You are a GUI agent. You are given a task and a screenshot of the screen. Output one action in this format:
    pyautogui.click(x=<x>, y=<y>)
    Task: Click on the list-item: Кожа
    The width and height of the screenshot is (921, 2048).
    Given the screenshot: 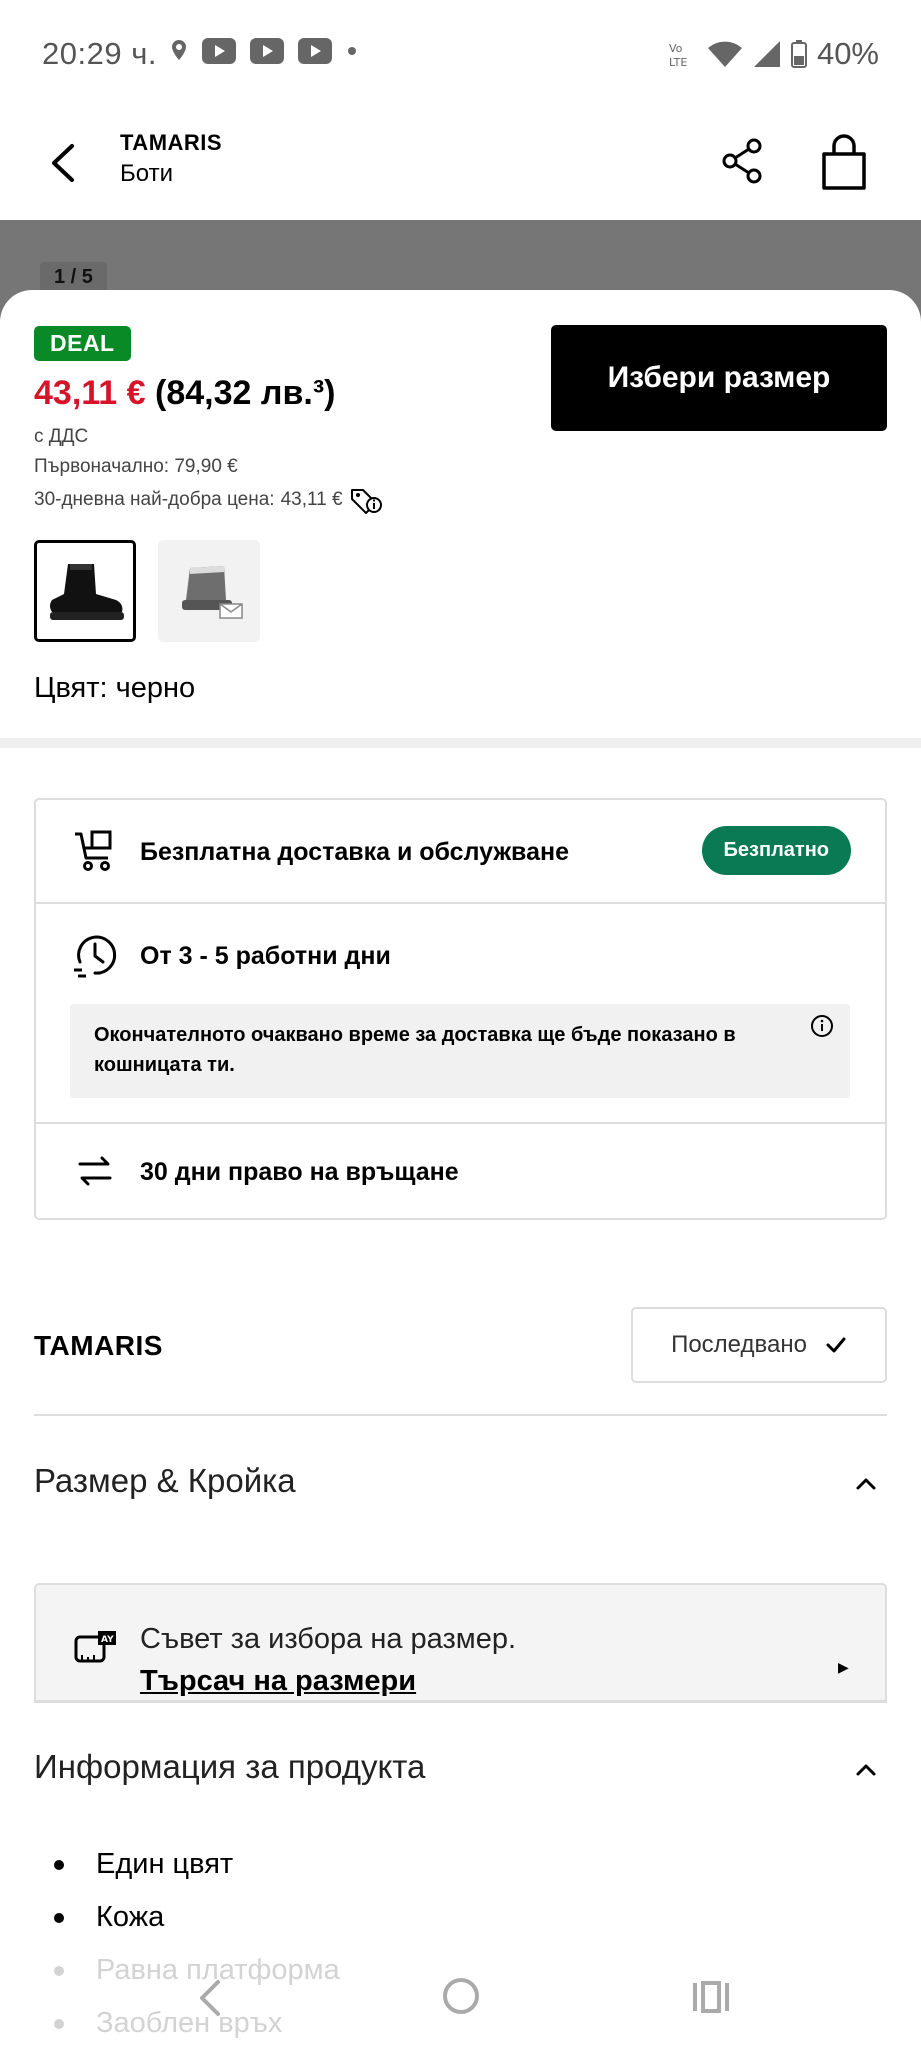 What is the action you would take?
    pyautogui.click(x=434, y=1917)
    